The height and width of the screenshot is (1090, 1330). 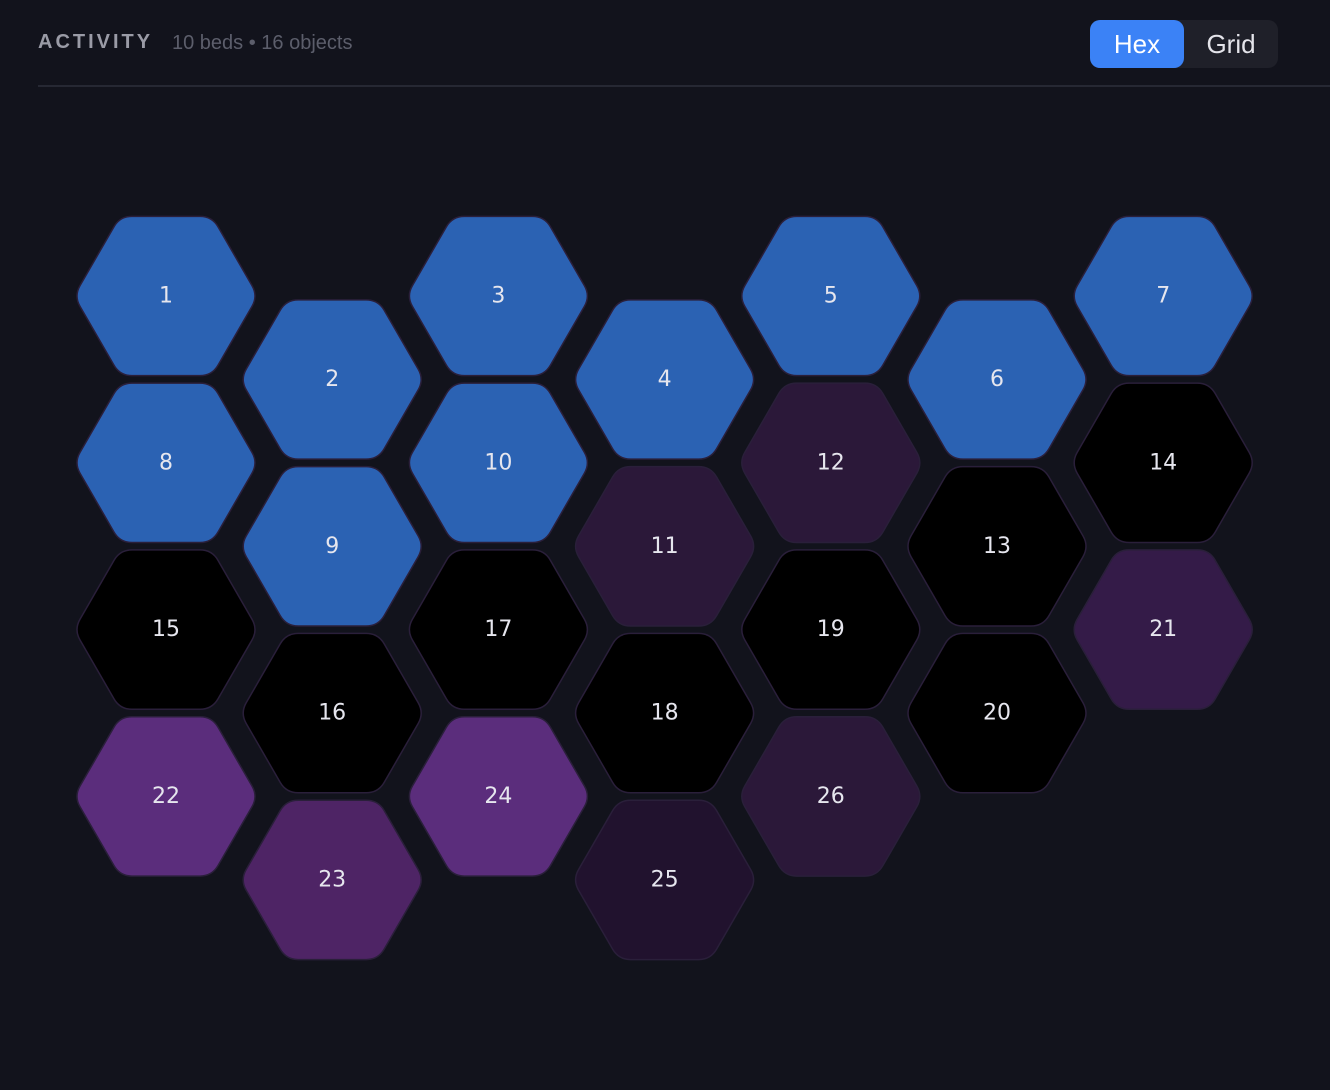 I want to click on hex-cell-9: 9, so click(x=332, y=546).